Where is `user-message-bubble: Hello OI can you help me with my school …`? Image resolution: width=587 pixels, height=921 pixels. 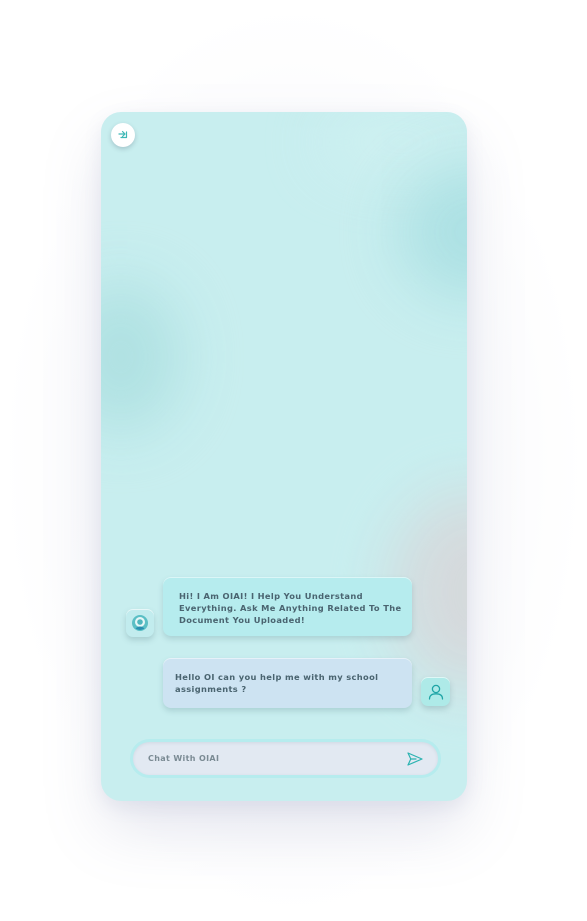
user-message-bubble: Hello OI can you help me with my school … is located at coordinates (287, 683).